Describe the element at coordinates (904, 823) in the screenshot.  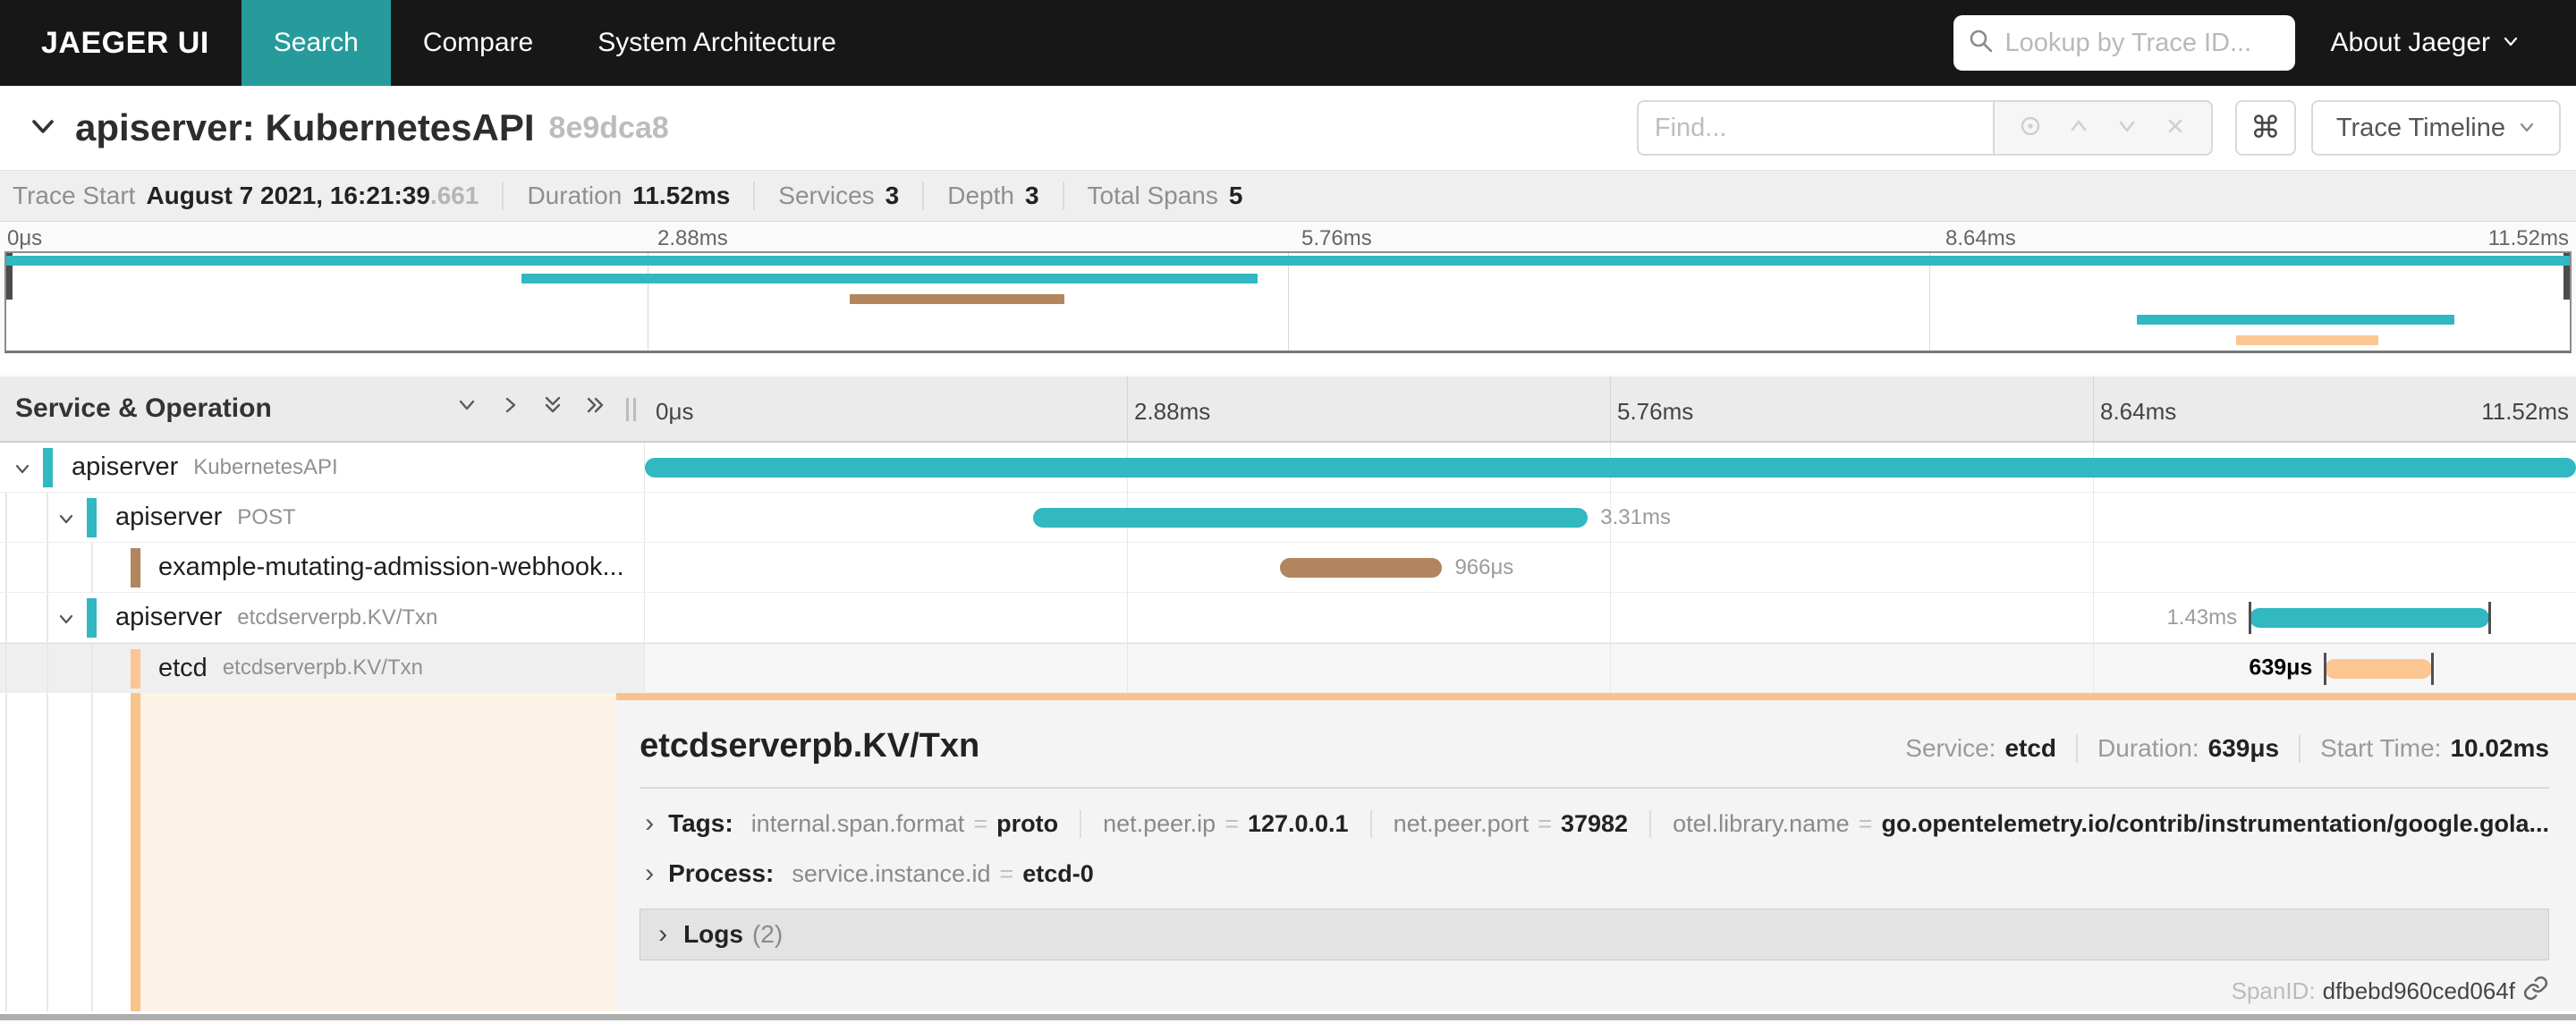
I see `tag-item: internal.span.format = proto` at that location.